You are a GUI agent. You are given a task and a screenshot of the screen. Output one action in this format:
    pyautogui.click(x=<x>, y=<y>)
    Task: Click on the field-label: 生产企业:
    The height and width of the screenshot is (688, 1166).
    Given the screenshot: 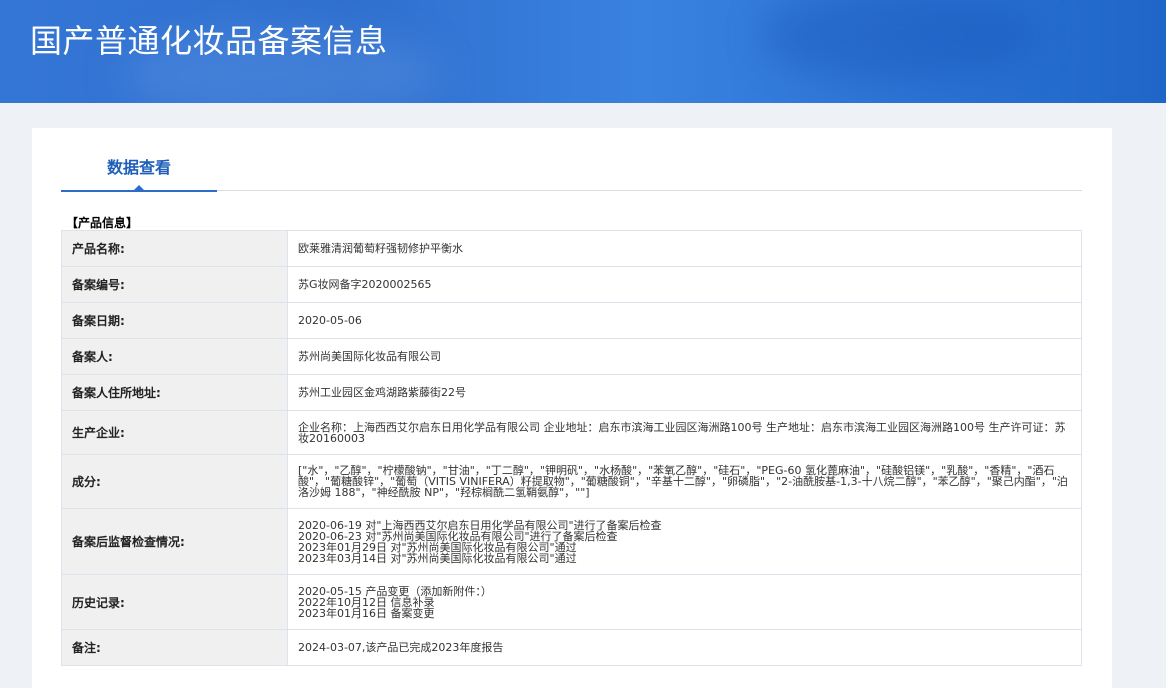 What is the action you would take?
    pyautogui.click(x=174, y=432)
    